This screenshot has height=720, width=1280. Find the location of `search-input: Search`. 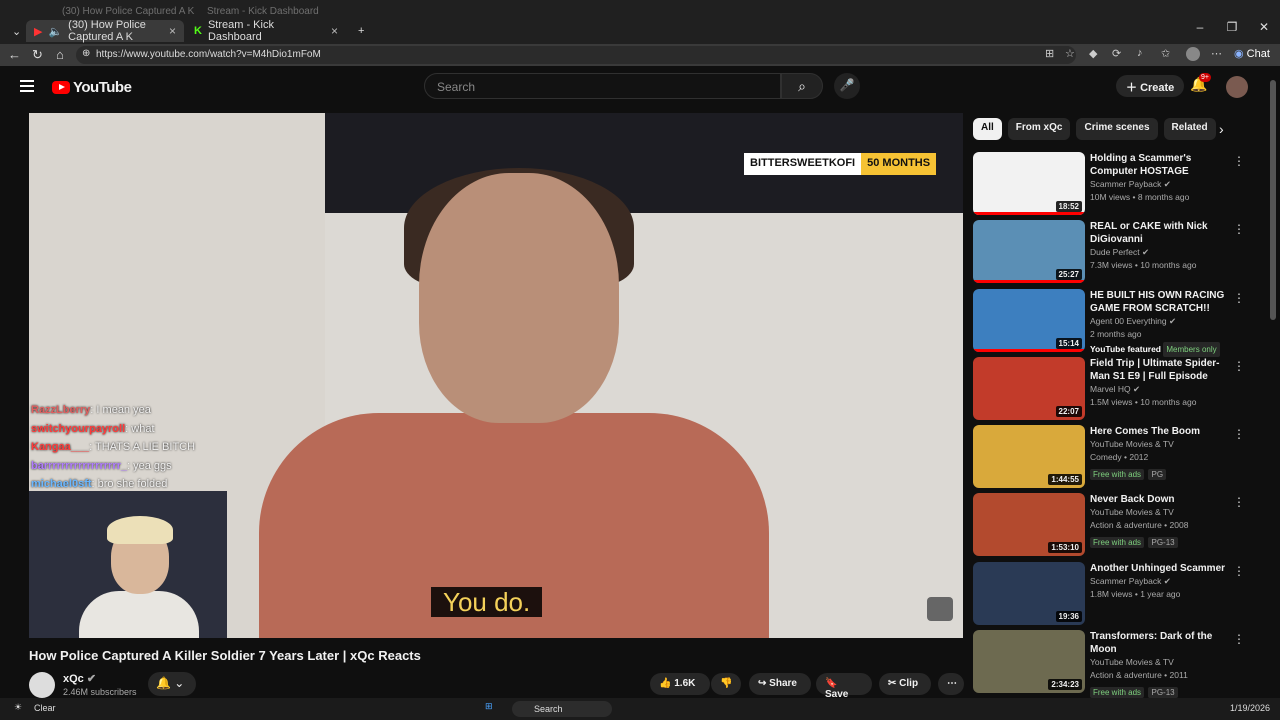

search-input: Search is located at coordinates (602, 86).